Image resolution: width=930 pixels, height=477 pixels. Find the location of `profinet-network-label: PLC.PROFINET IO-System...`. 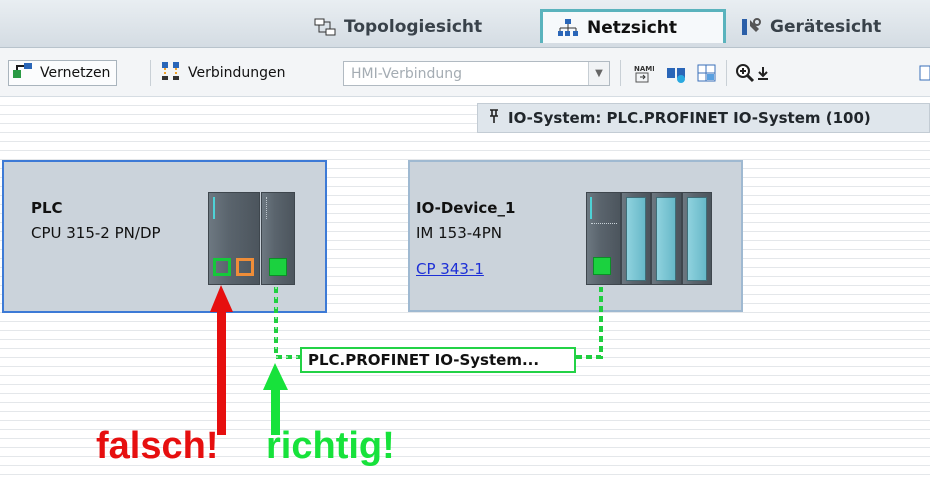

profinet-network-label: PLC.PROFINET IO-System... is located at coordinates (438, 360).